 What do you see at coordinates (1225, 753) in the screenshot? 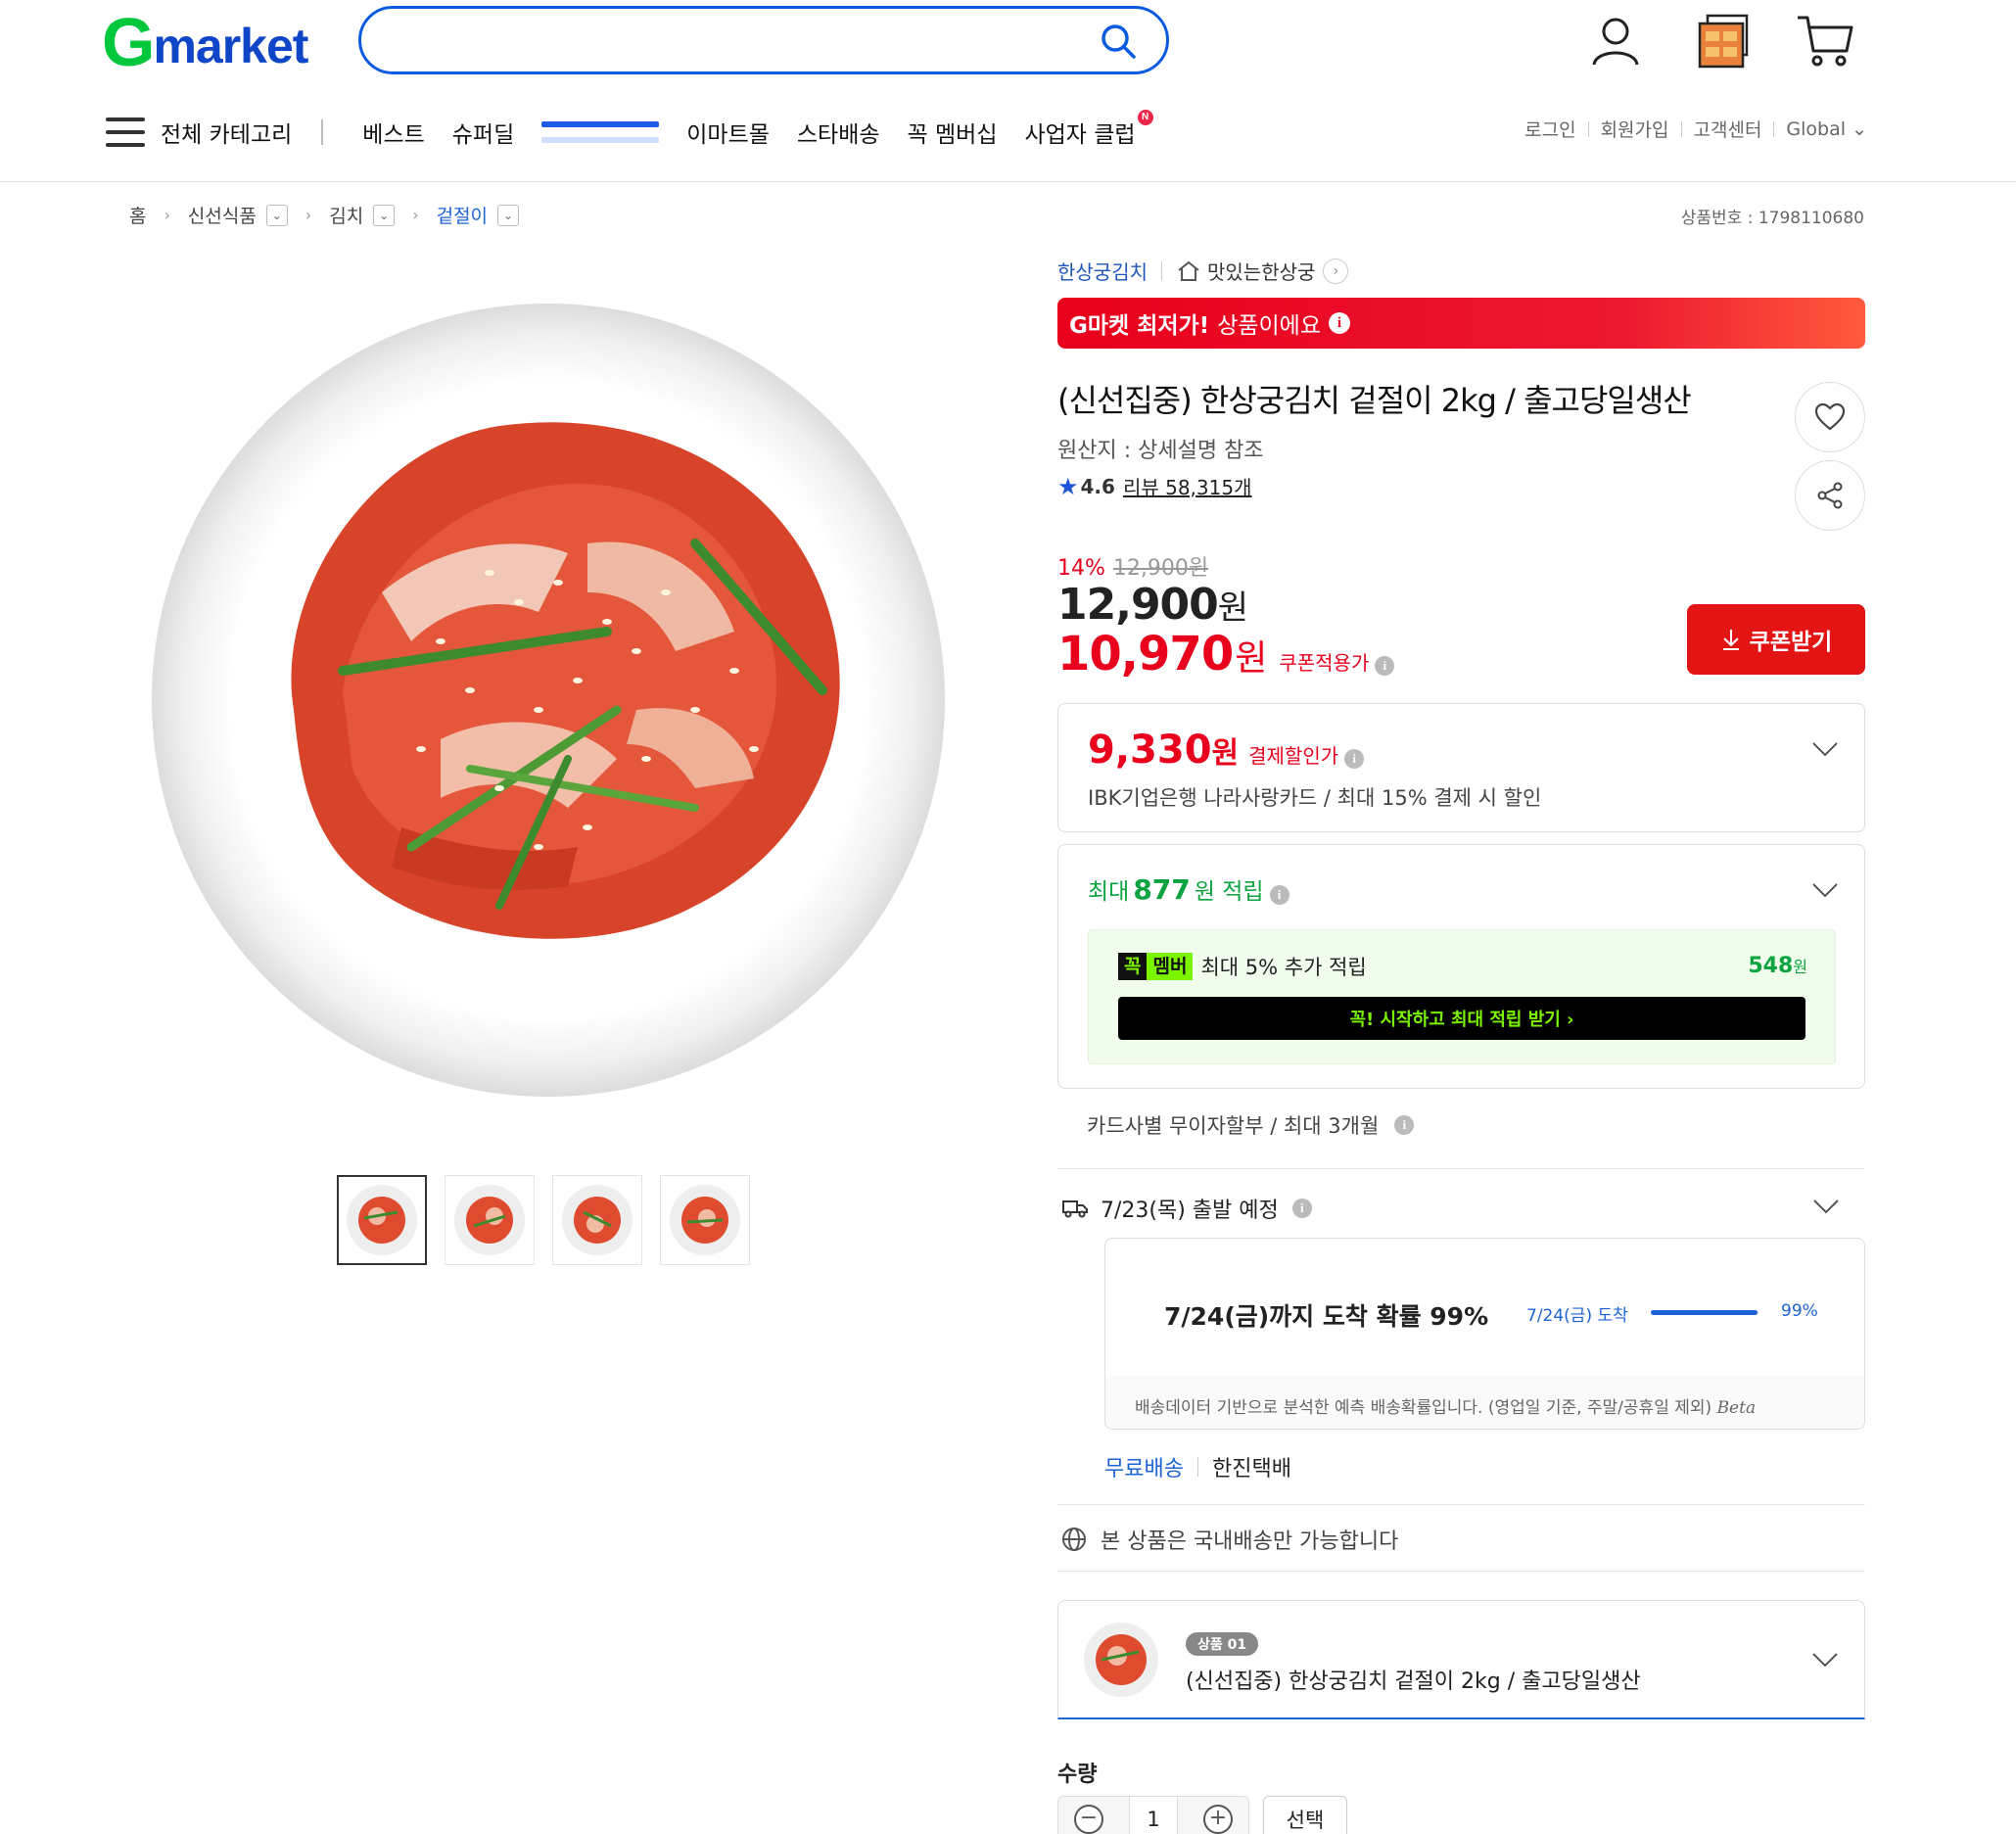
I see `payment-price-unit: 원` at bounding box center [1225, 753].